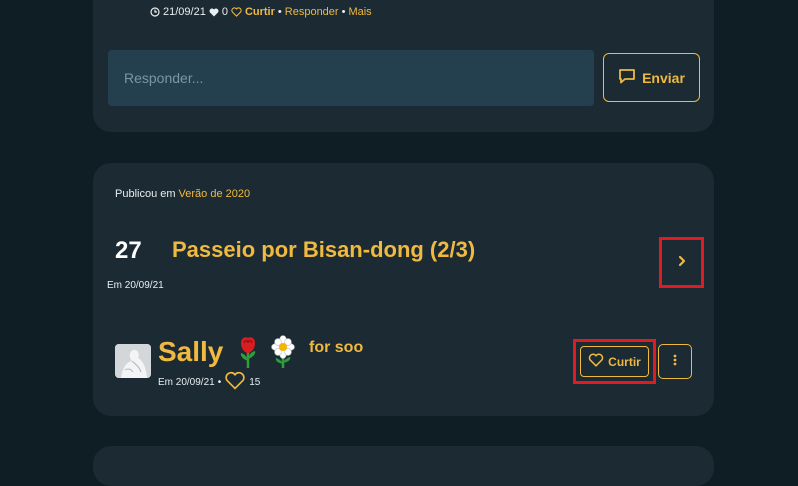 This screenshot has height=486, width=798. I want to click on comment-meta-row: 21/09/21 0 Curtir • Responder • Mais, so click(261, 12).